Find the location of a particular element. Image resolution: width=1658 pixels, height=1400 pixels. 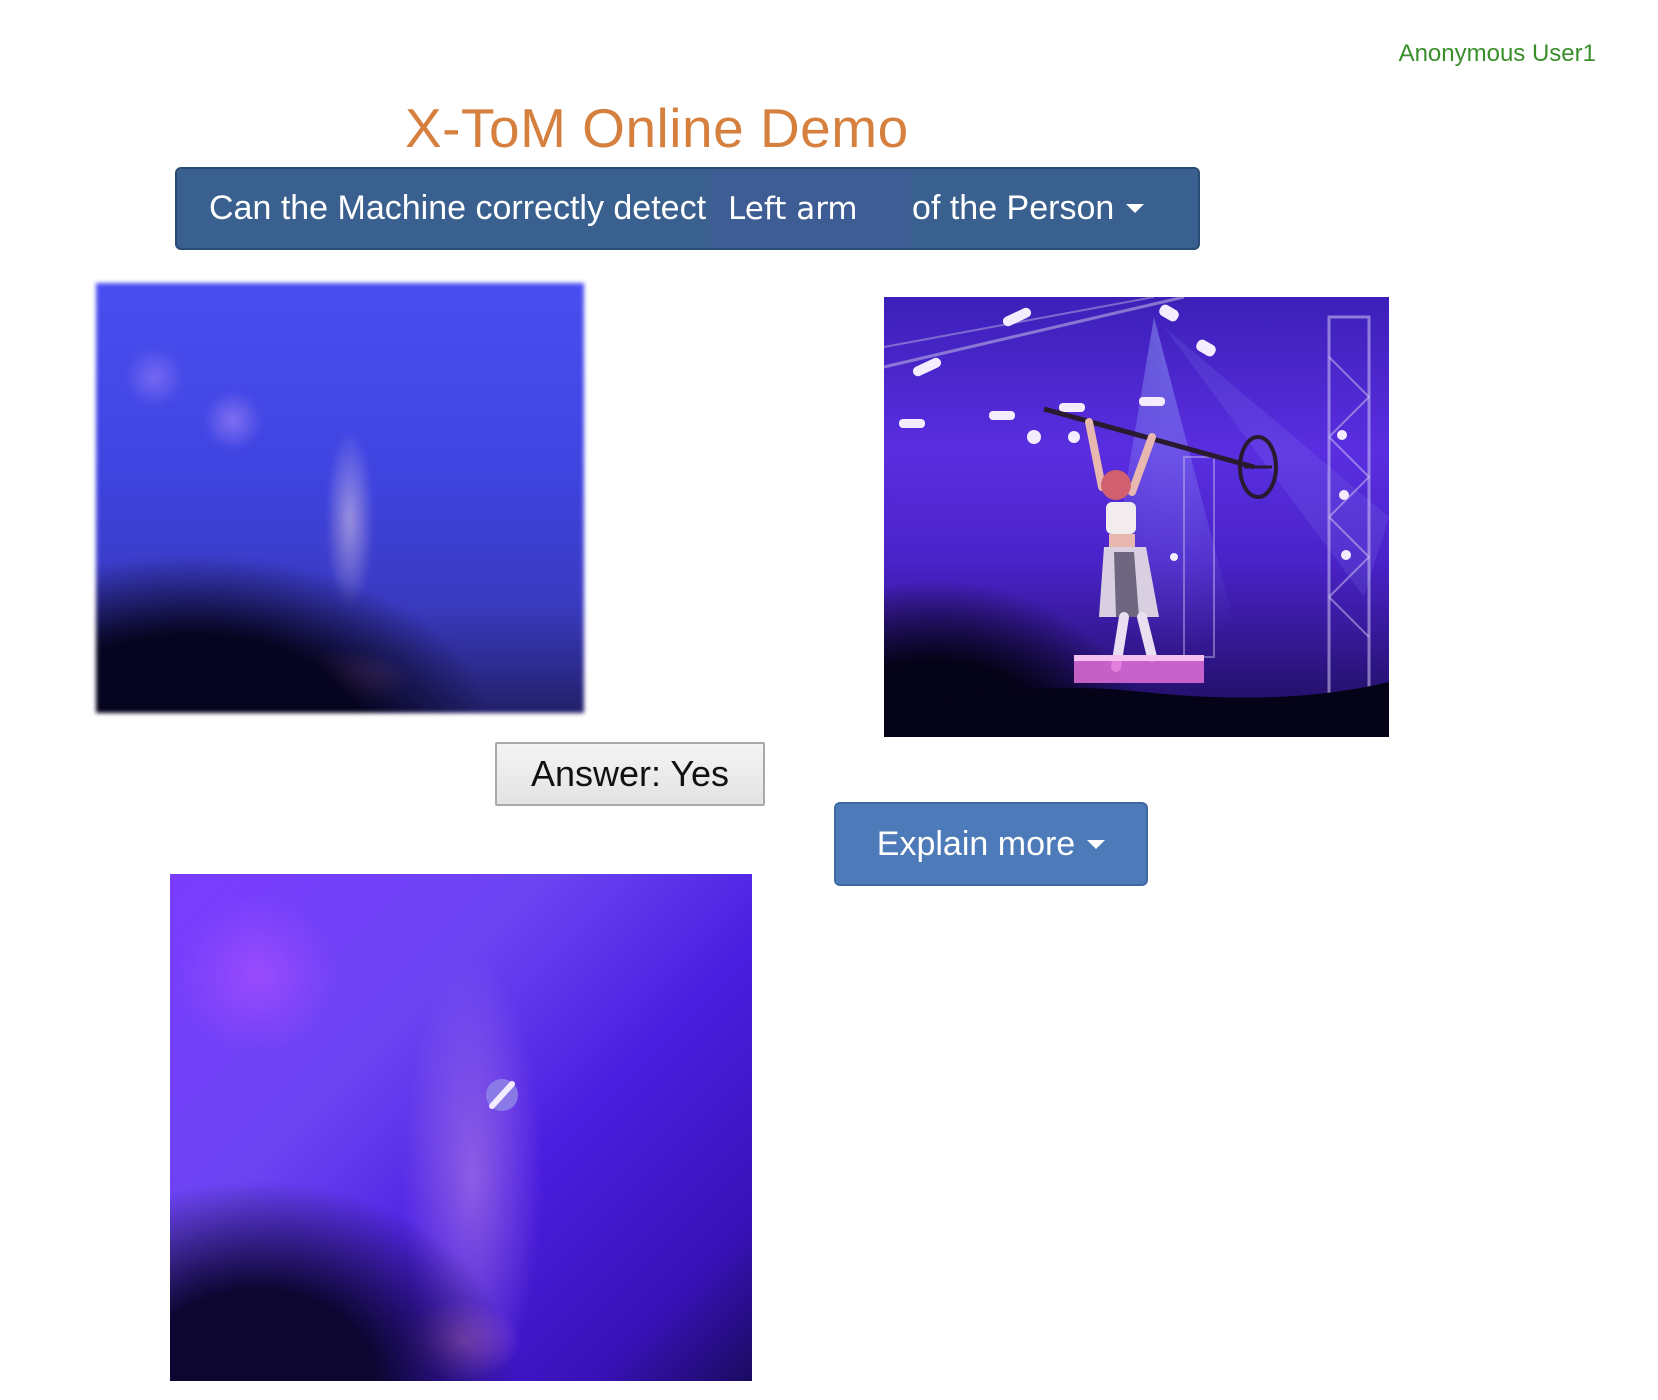

original-stage-photo is located at coordinates (1136, 517).